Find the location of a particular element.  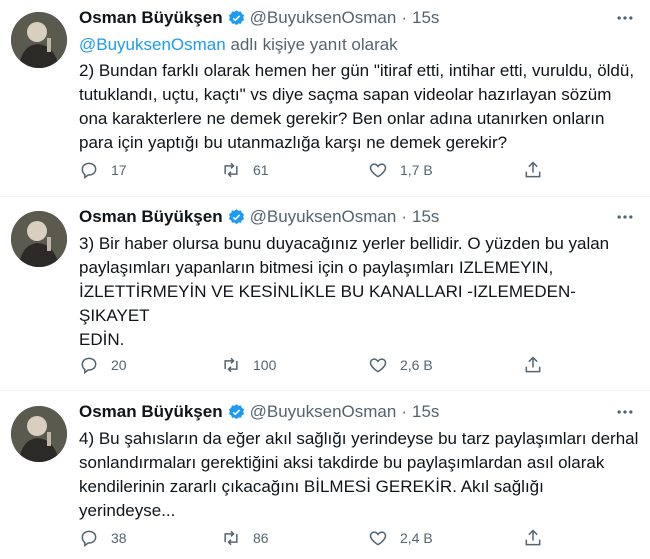

like-button: 2,6 B is located at coordinates (400, 365).